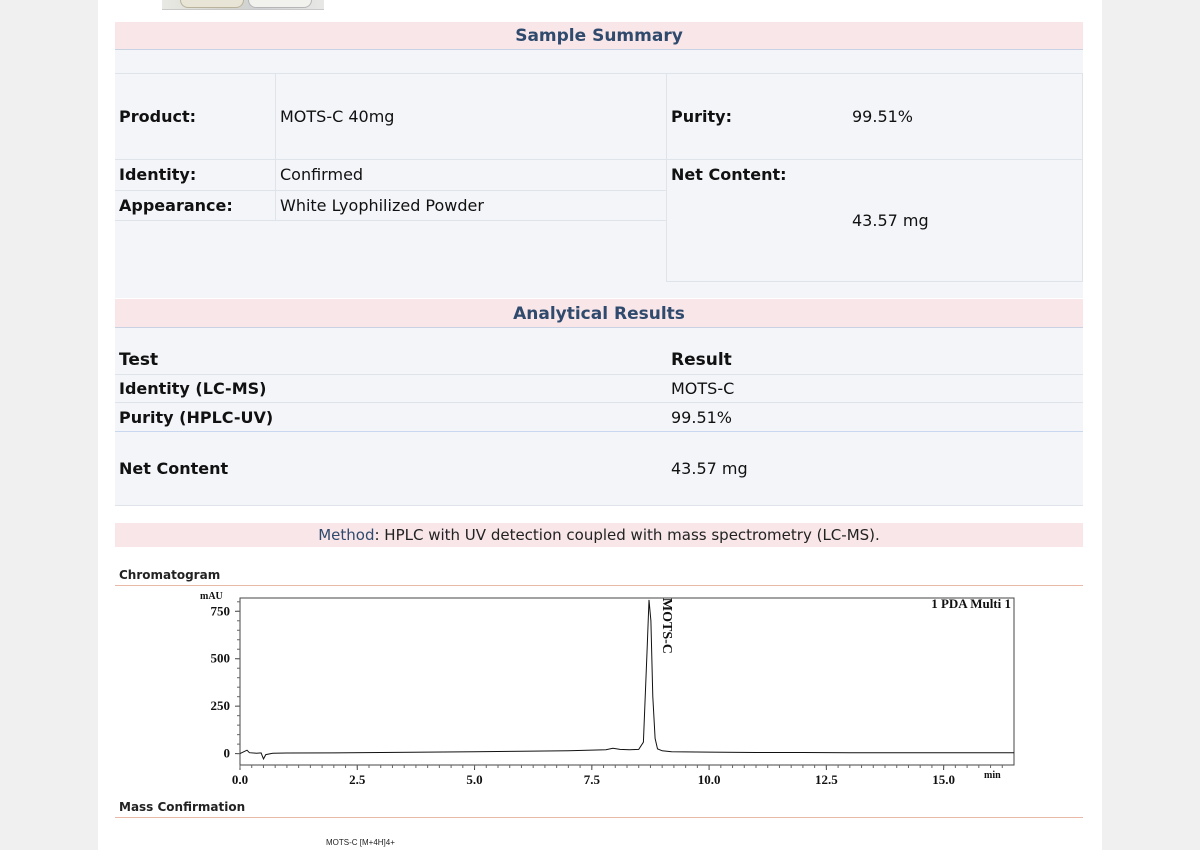 This screenshot has height=850, width=1200. Describe the element at coordinates (826, 779) in the screenshot. I see `x-tick-label: 12.5` at that location.